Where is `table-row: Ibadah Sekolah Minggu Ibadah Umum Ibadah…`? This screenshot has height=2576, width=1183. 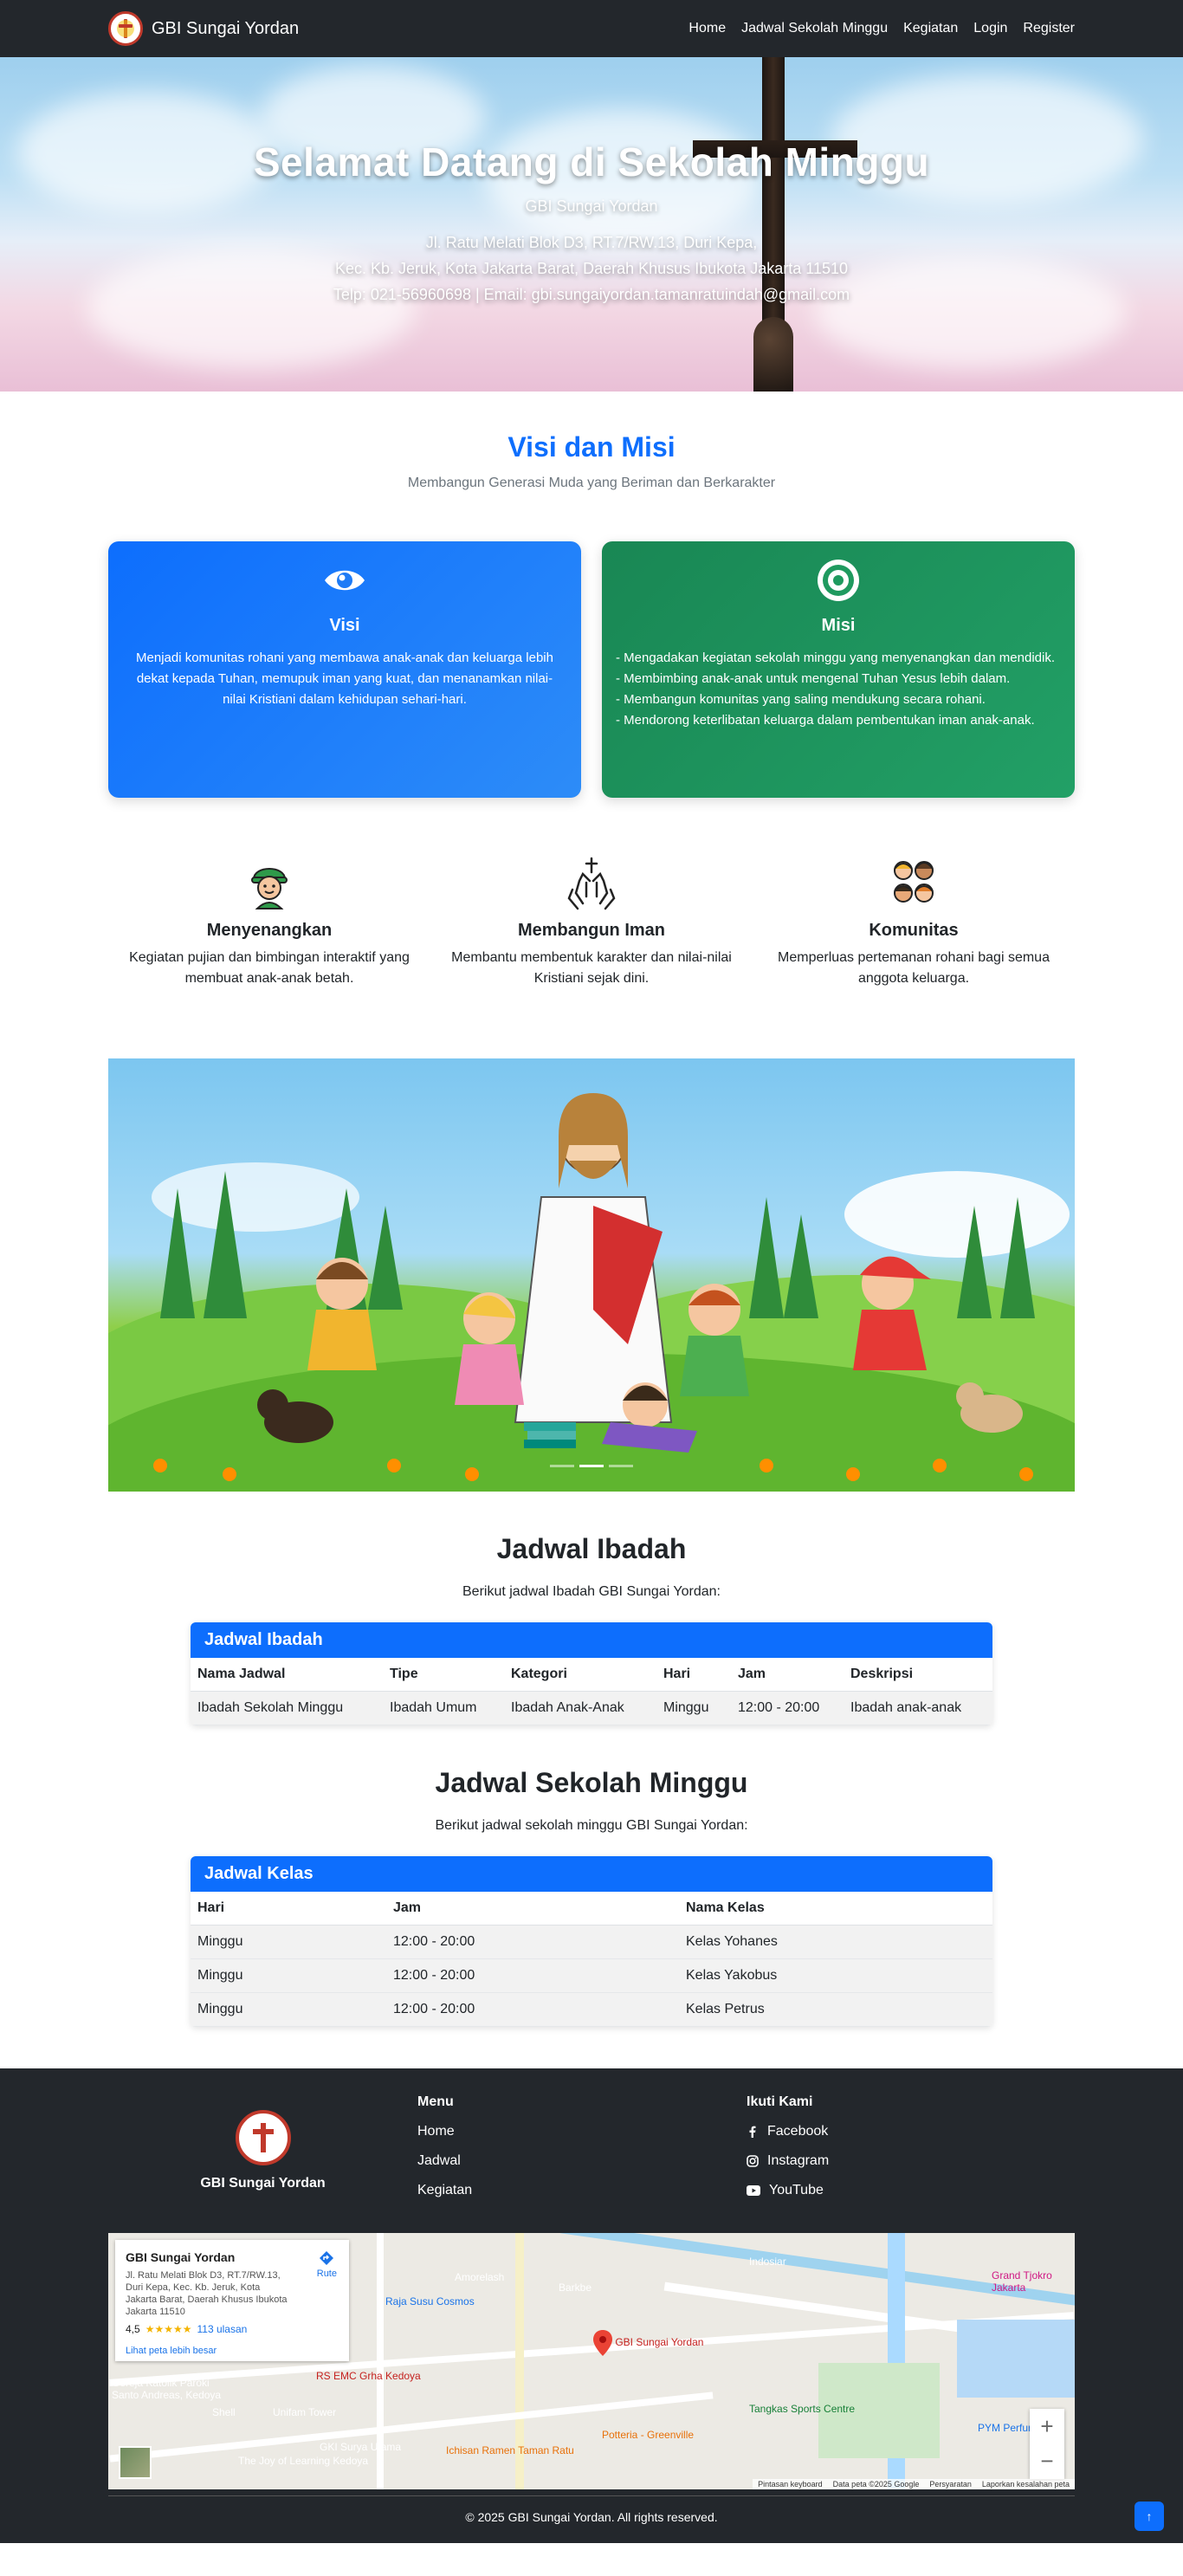
table-row: Ibadah Sekolah Minggu Ibadah Umum Ibadah… is located at coordinates (591, 1708).